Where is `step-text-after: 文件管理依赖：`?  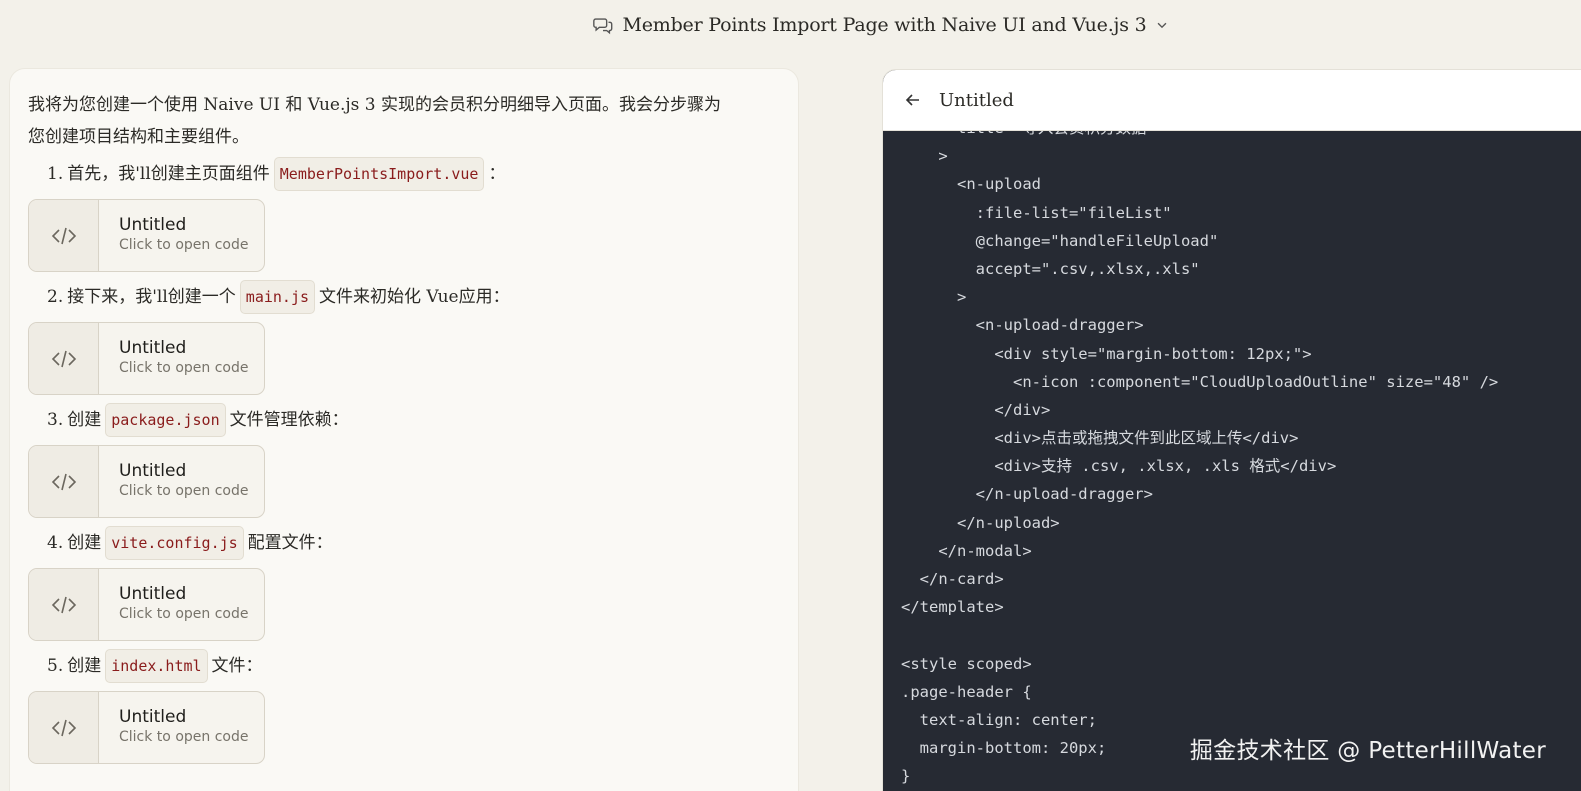 step-text-after: 文件管理依赖： is located at coordinates (289, 420).